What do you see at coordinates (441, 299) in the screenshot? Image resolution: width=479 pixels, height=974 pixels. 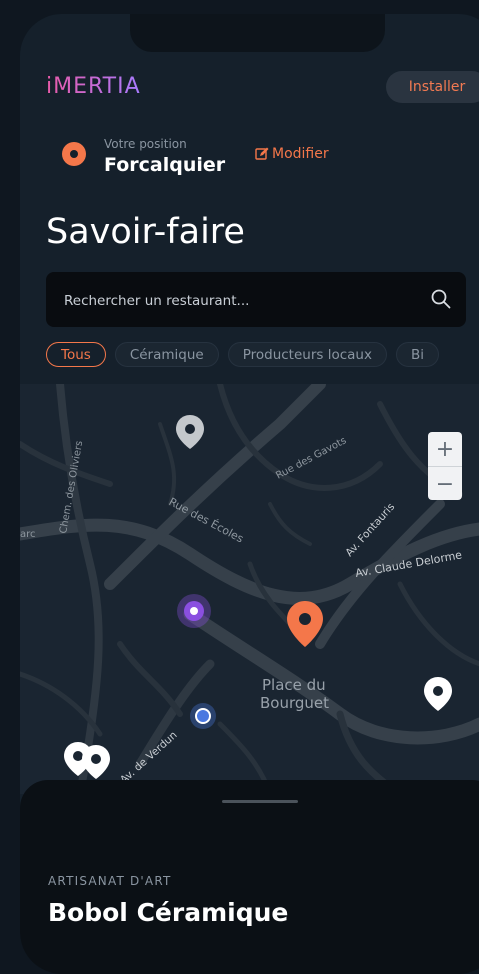 I see `search-icon` at bounding box center [441, 299].